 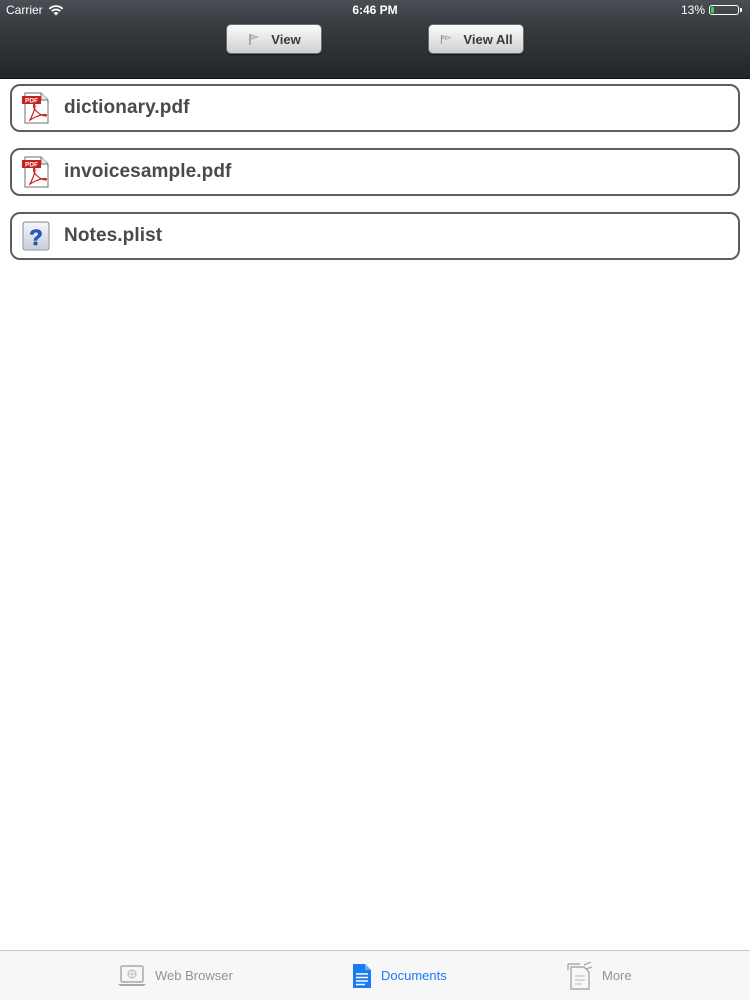 I want to click on clock: 6:46 PM, so click(x=375, y=10).